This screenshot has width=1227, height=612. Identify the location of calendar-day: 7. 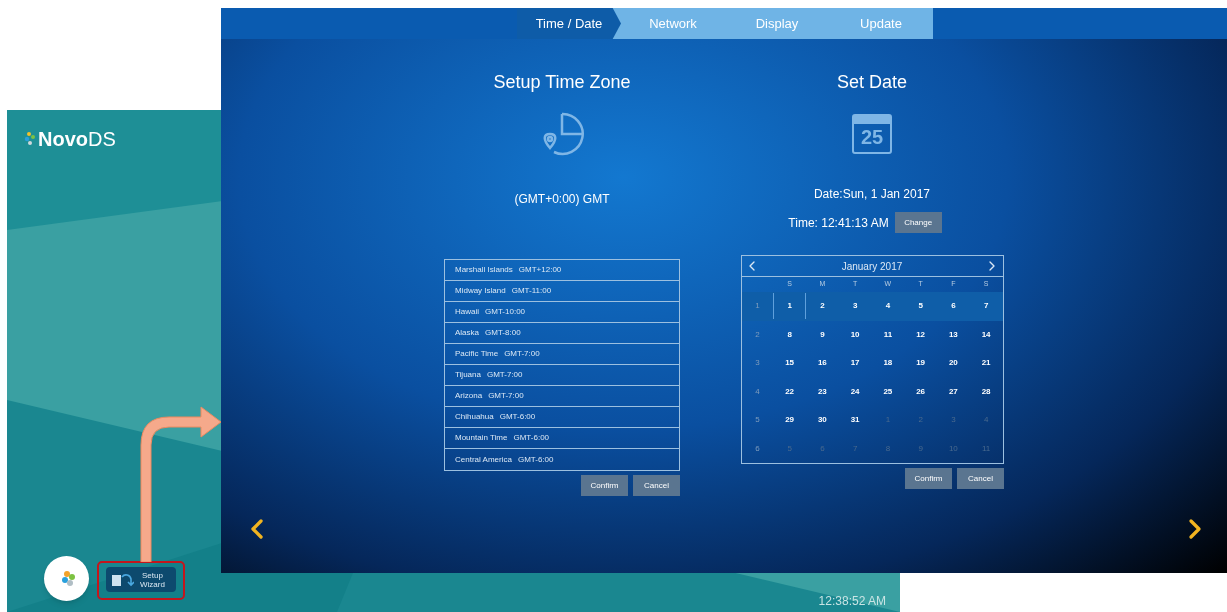
(986, 306).